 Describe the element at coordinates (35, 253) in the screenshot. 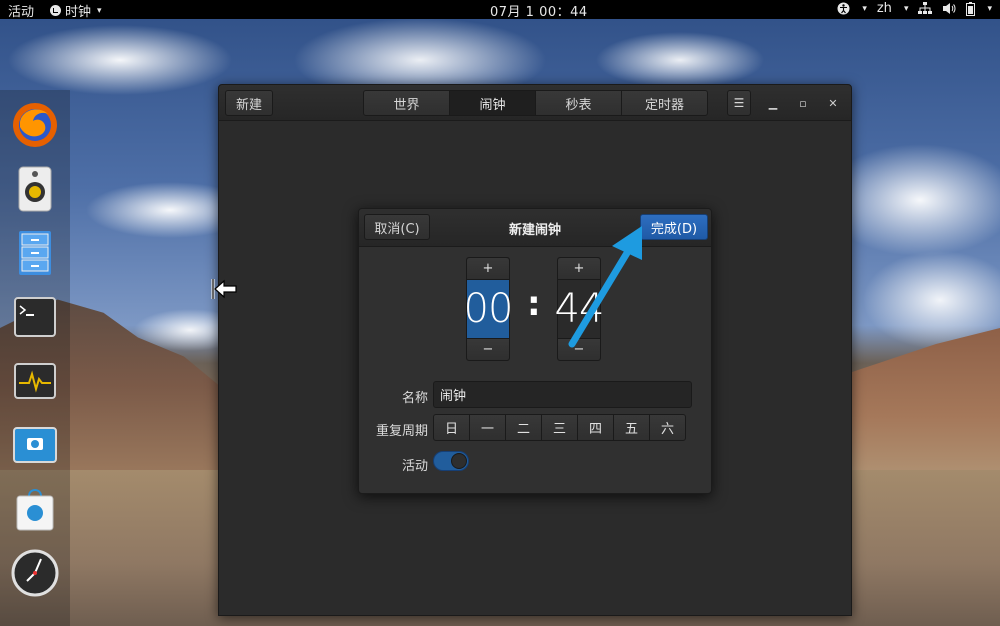

I see `files-icon` at that location.